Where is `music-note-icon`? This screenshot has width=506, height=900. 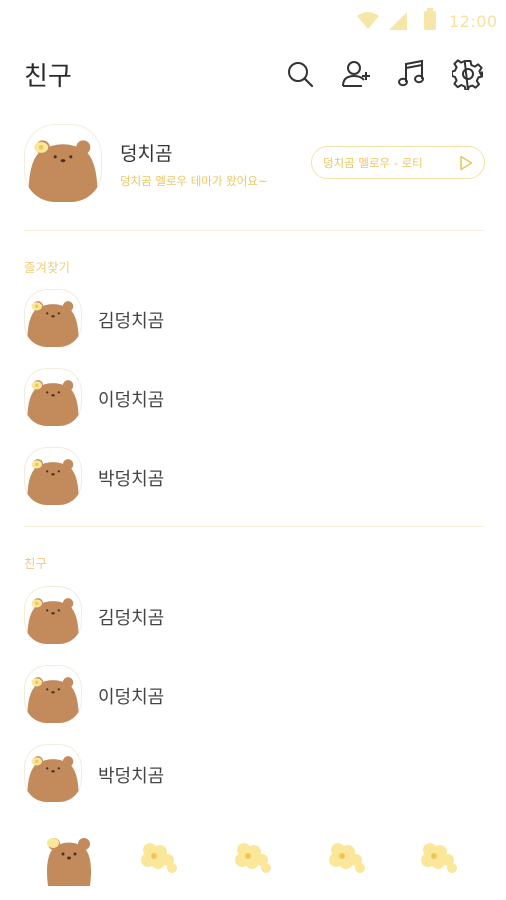
music-note-icon is located at coordinates (412, 74).